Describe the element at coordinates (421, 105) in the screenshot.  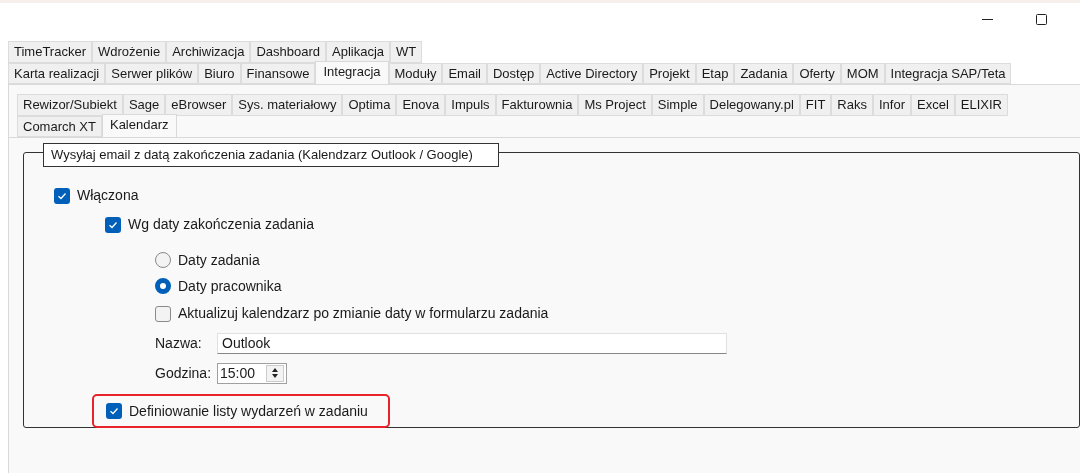
I see `tab: Enova` at that location.